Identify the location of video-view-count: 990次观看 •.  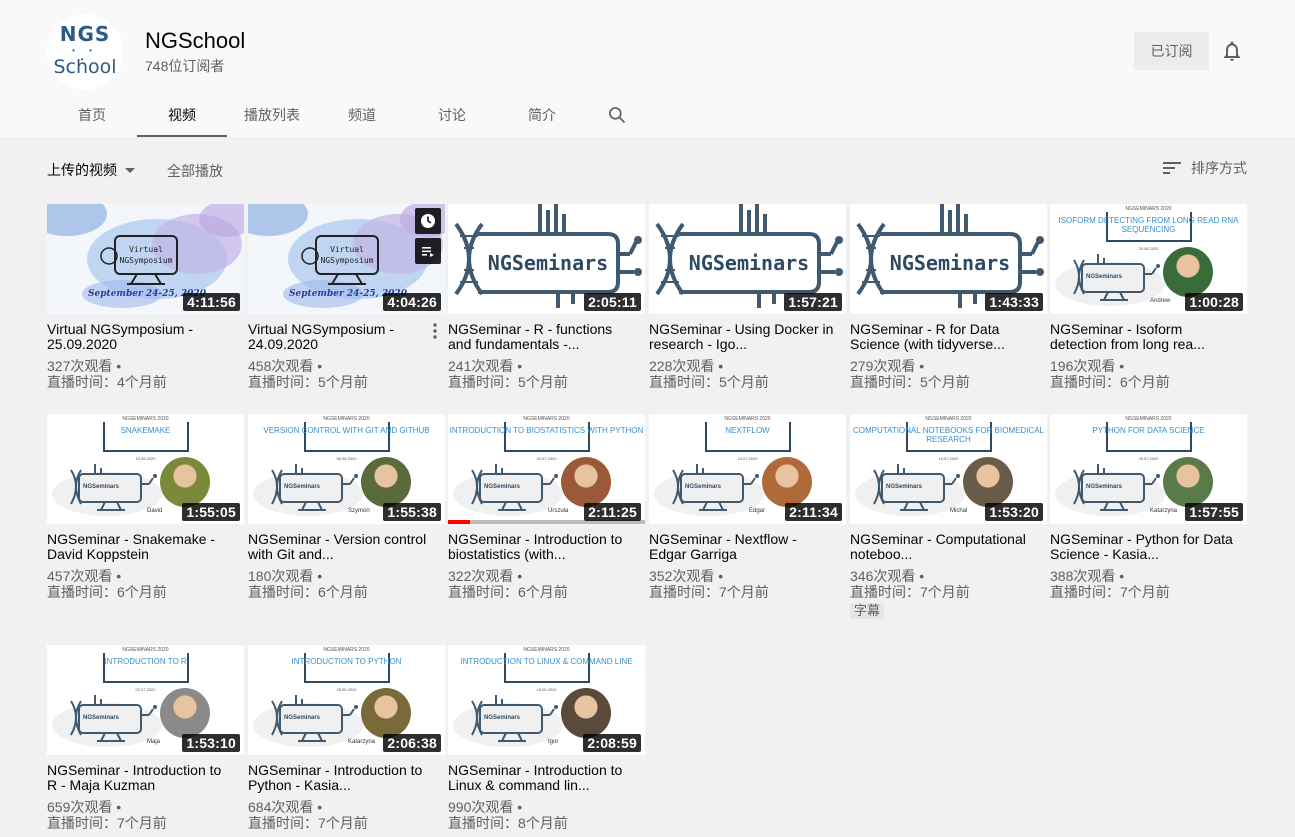
(485, 807).